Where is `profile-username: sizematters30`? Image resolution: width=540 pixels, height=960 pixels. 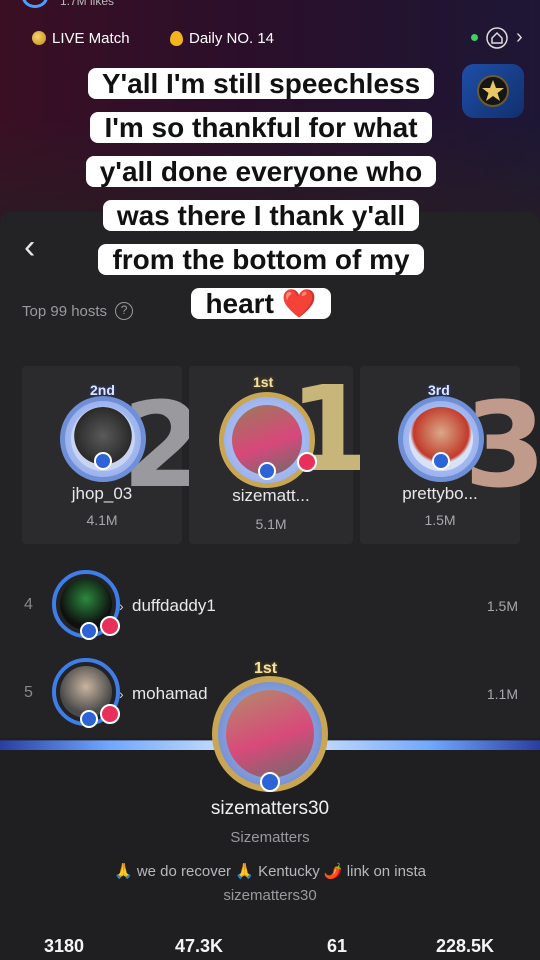
profile-username: sizematters30 is located at coordinates (270, 808).